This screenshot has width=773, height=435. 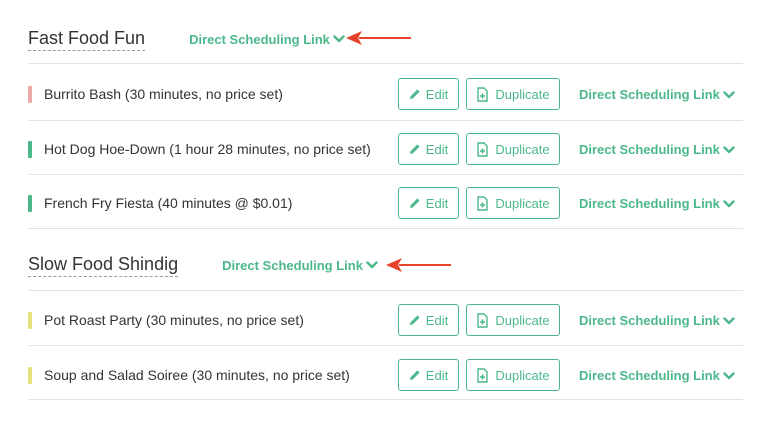 What do you see at coordinates (87, 39) in the screenshot?
I see `group-title: Fast Food Fun` at bounding box center [87, 39].